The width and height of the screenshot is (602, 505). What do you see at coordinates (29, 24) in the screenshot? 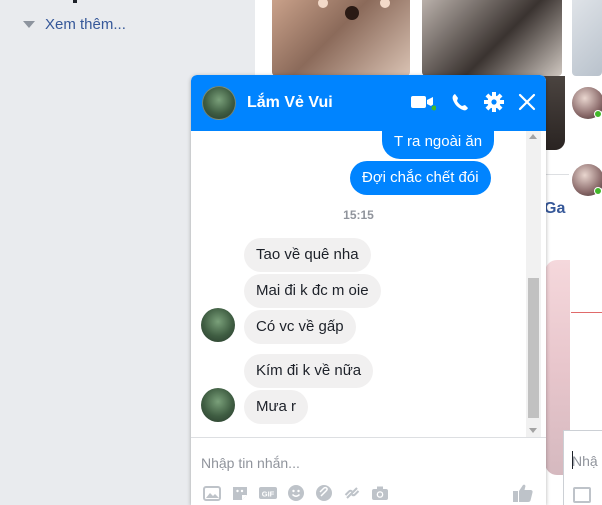
I see `caret-down-icon` at bounding box center [29, 24].